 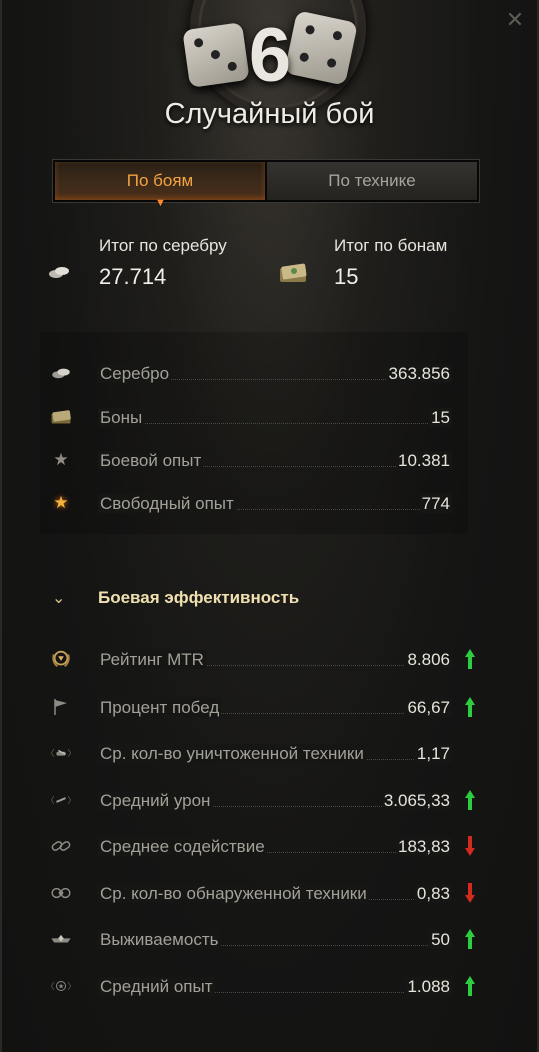 What do you see at coordinates (440, 939) in the screenshot?
I see `stat-value: 50` at bounding box center [440, 939].